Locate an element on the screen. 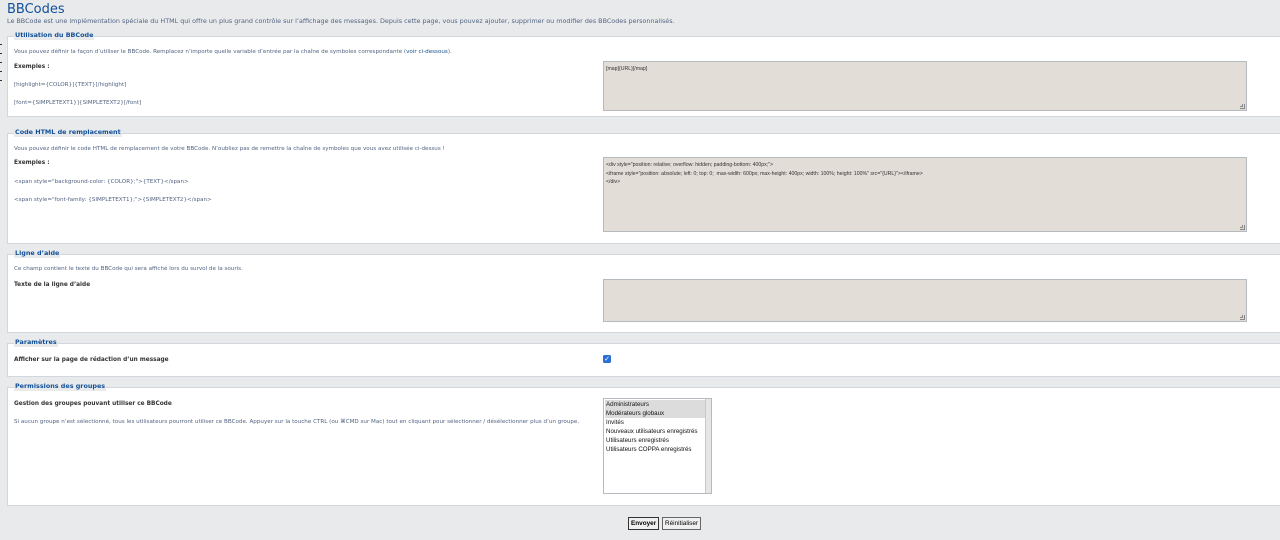 This screenshot has height=540, width=1280. bbcode-usage-value: [map]{URL}[/map] is located at coordinates (627, 69).